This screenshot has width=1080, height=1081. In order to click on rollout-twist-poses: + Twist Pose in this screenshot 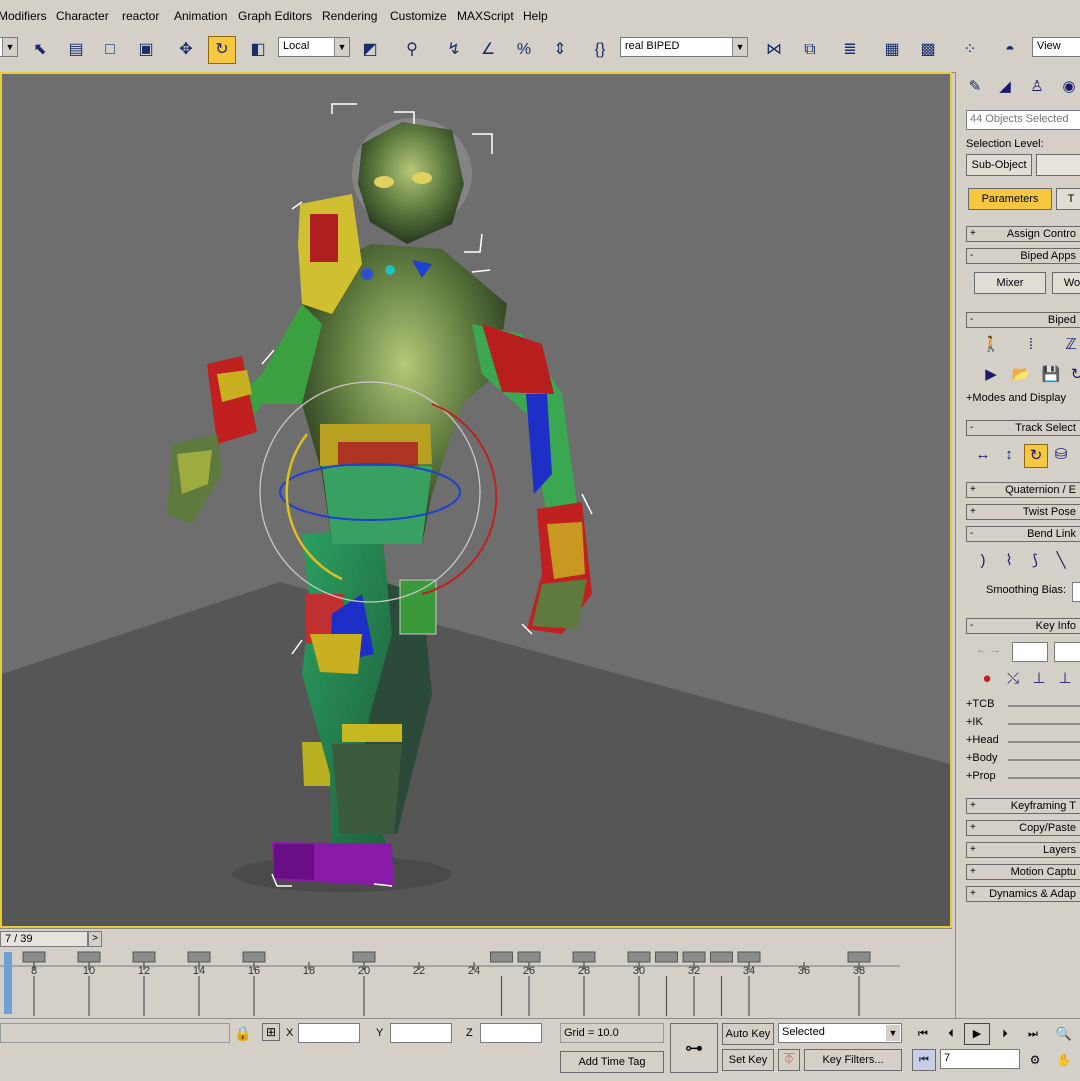, I will do `click(1023, 512)`.